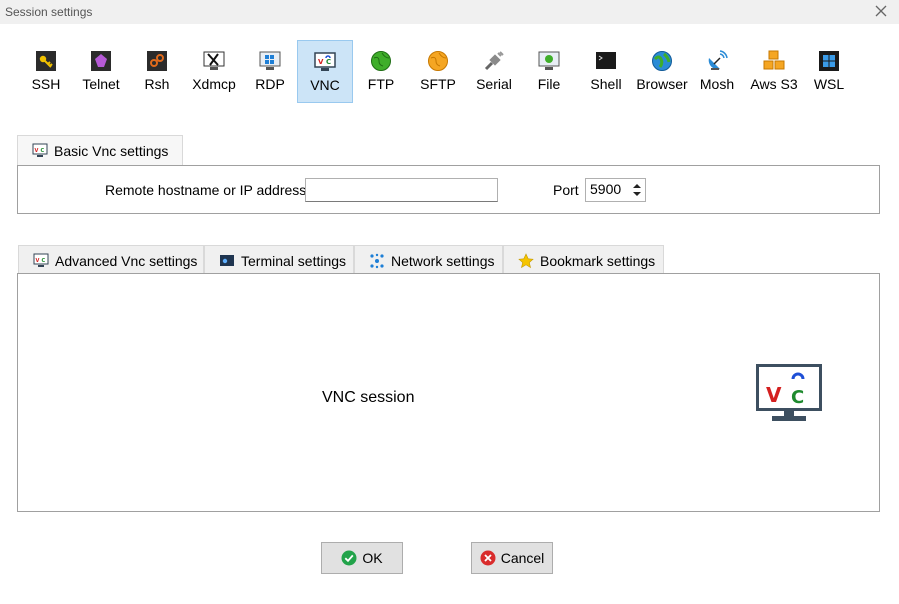 The width and height of the screenshot is (899, 604). I want to click on shell-terminal-icon, so click(606, 60).